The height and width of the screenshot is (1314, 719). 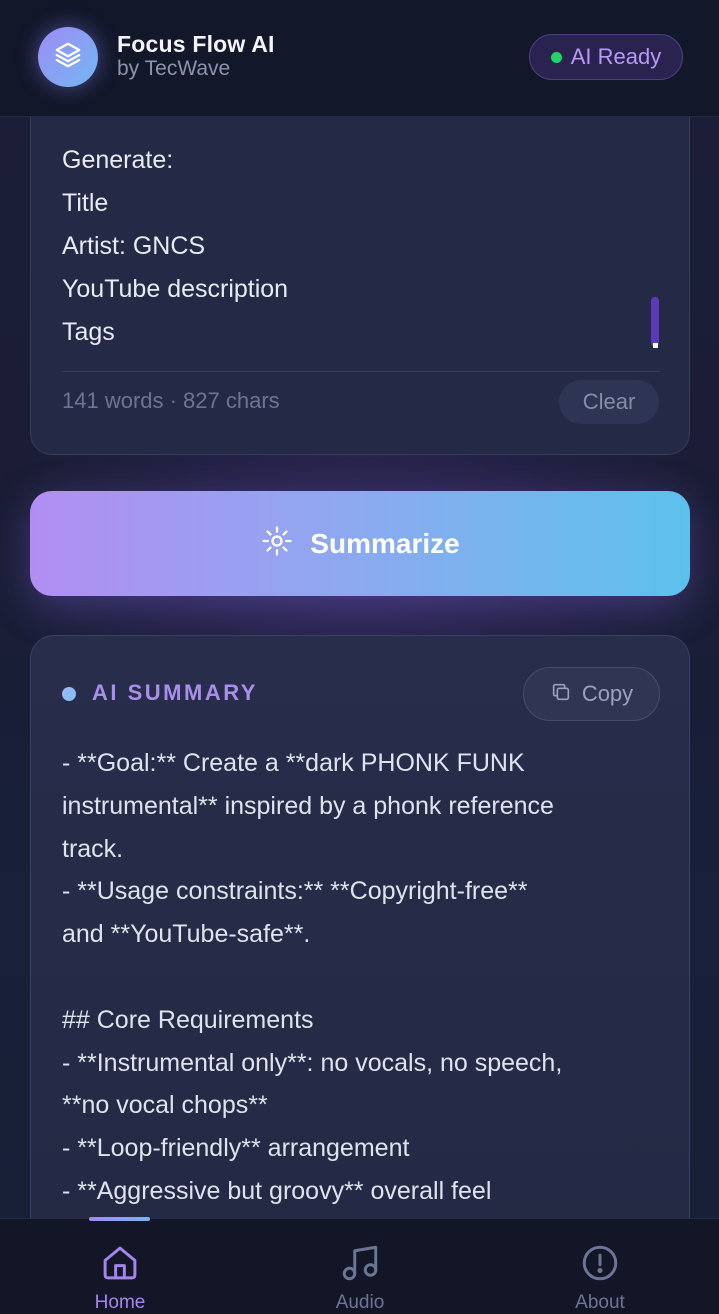 I want to click on input-line: Title, so click(x=85, y=203).